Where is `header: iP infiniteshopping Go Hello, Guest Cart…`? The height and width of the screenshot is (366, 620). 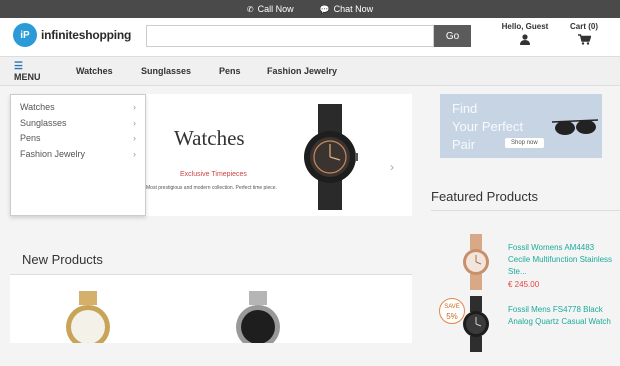
header: iP infiniteshopping Go Hello, Guest Cart… is located at coordinates (310, 37).